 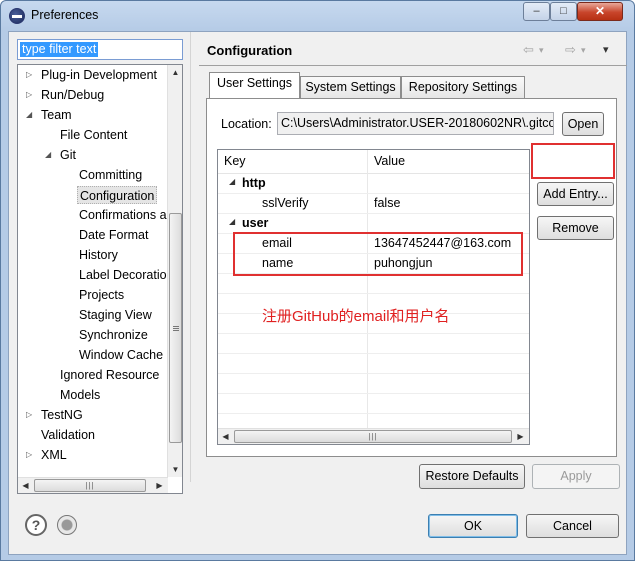 What do you see at coordinates (101, 295) in the screenshot?
I see `tree-item-projects: Projects` at bounding box center [101, 295].